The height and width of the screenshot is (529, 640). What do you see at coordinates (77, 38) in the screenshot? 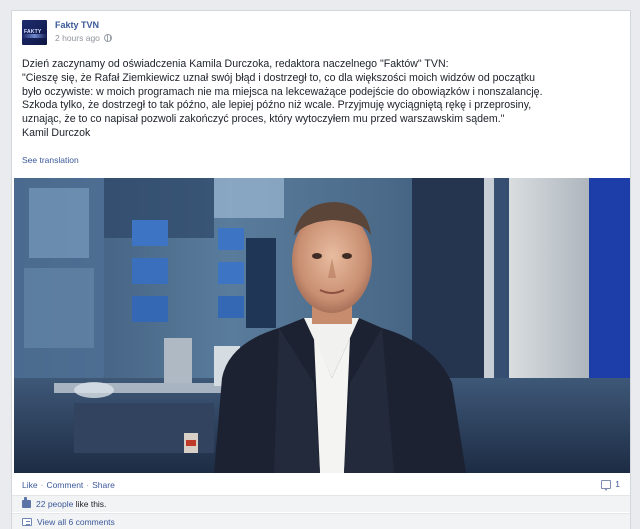
I see `post-timestamp: 2 hours ago` at bounding box center [77, 38].